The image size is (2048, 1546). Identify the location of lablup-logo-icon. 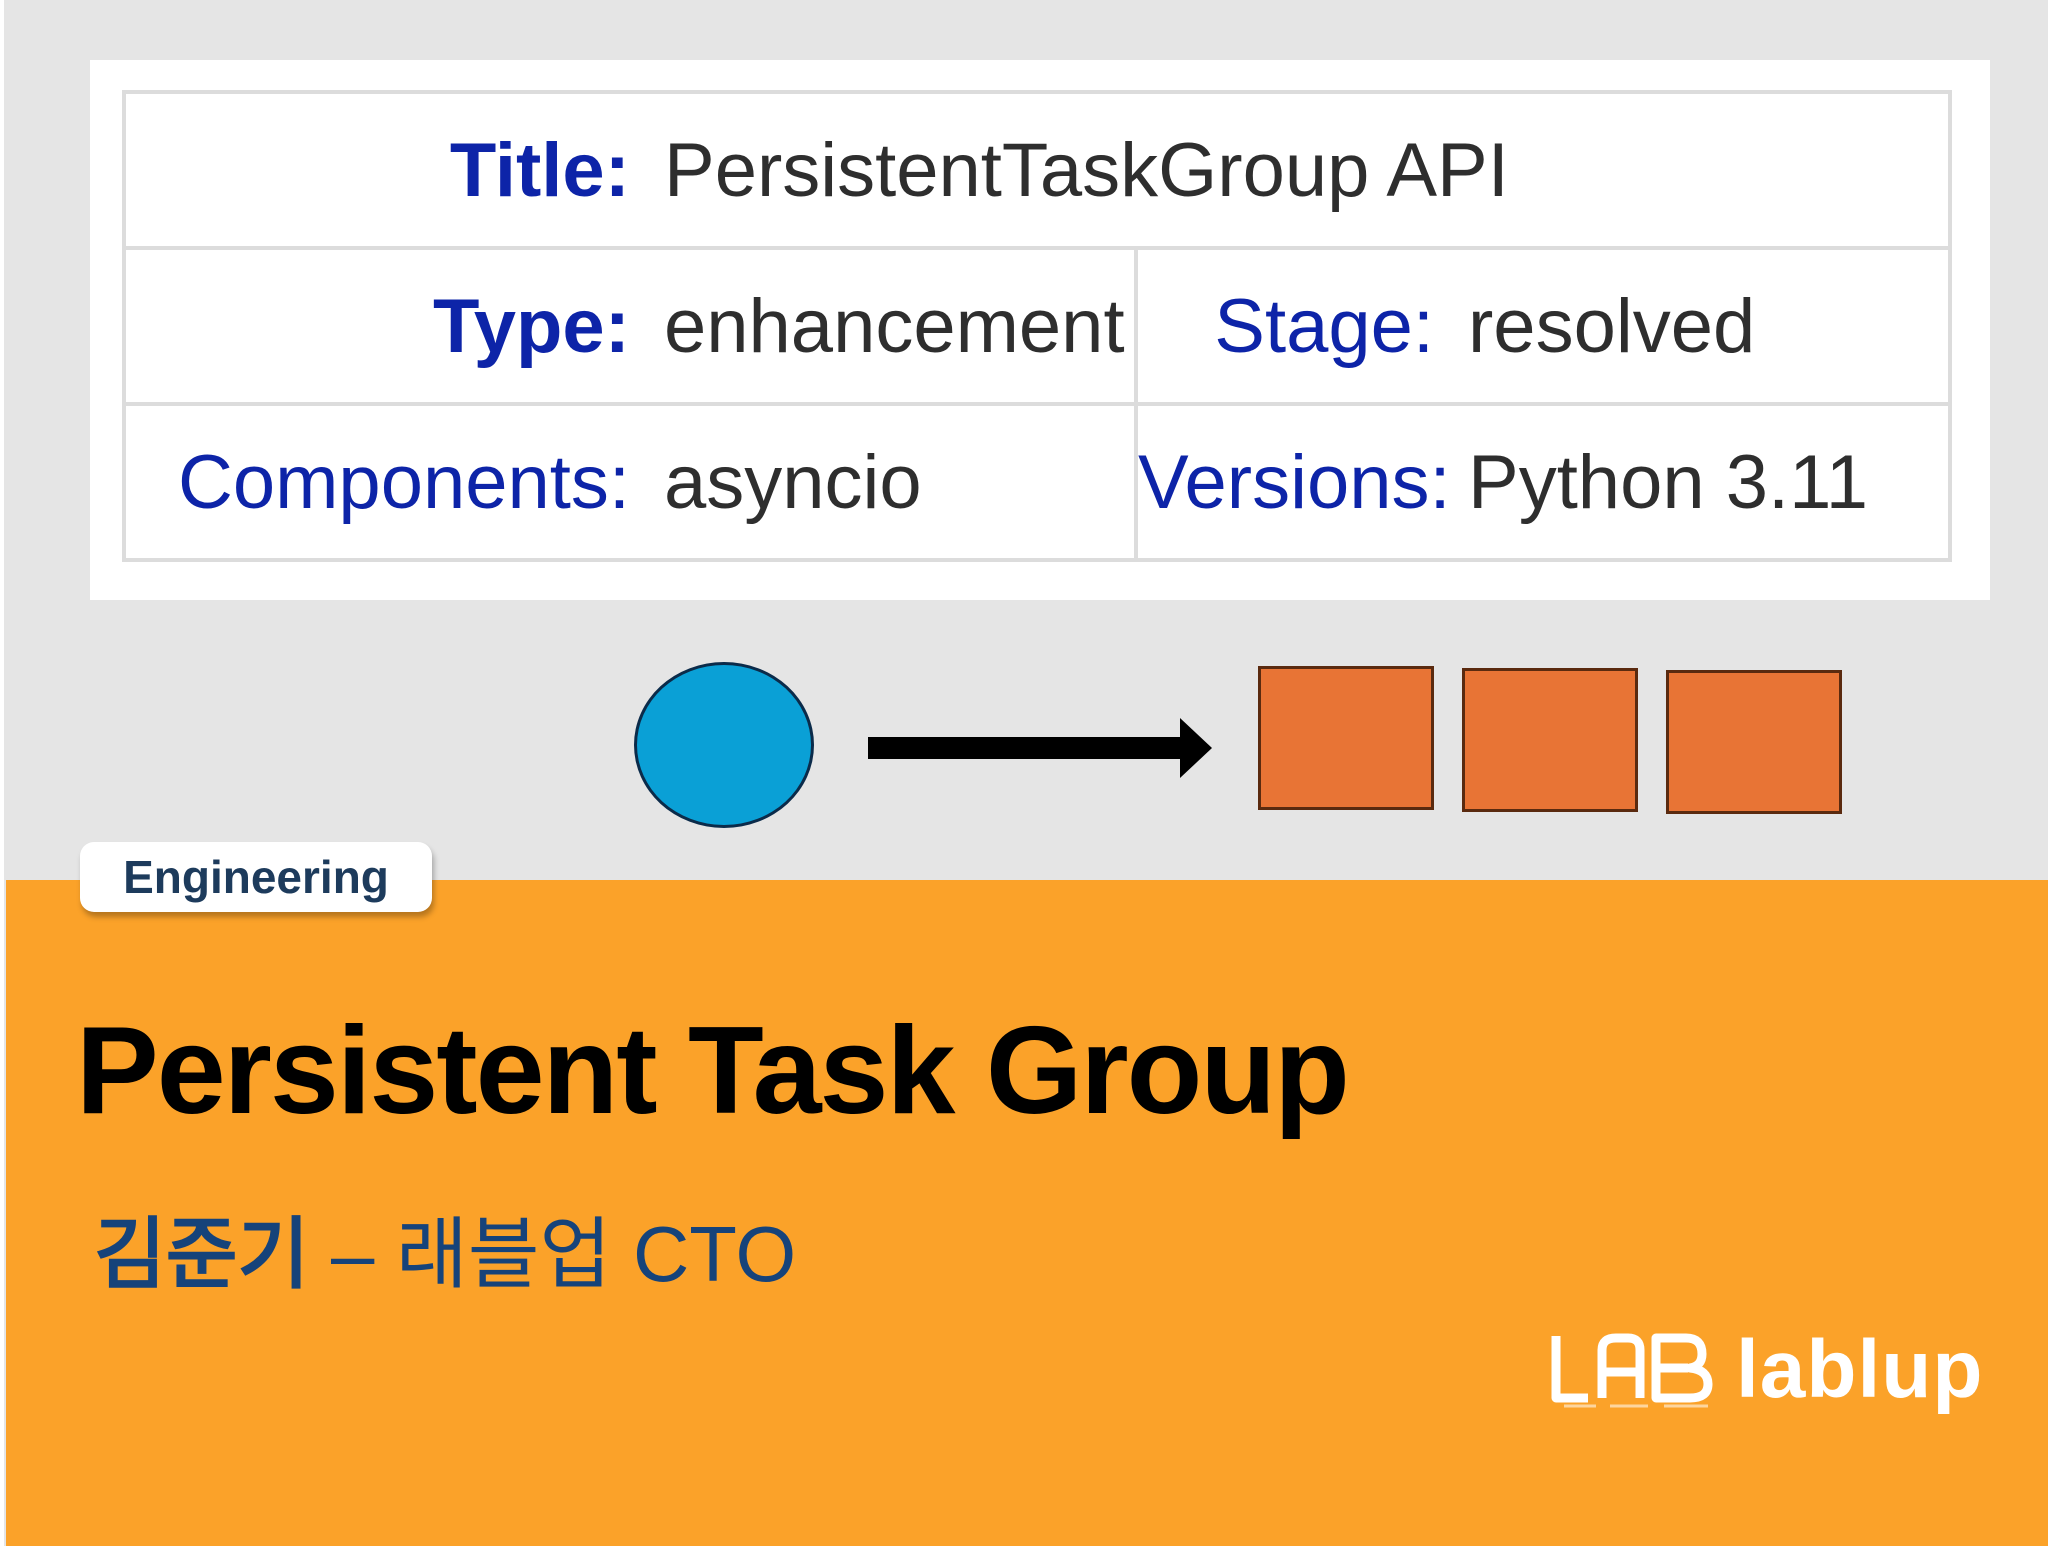
(1632, 1370).